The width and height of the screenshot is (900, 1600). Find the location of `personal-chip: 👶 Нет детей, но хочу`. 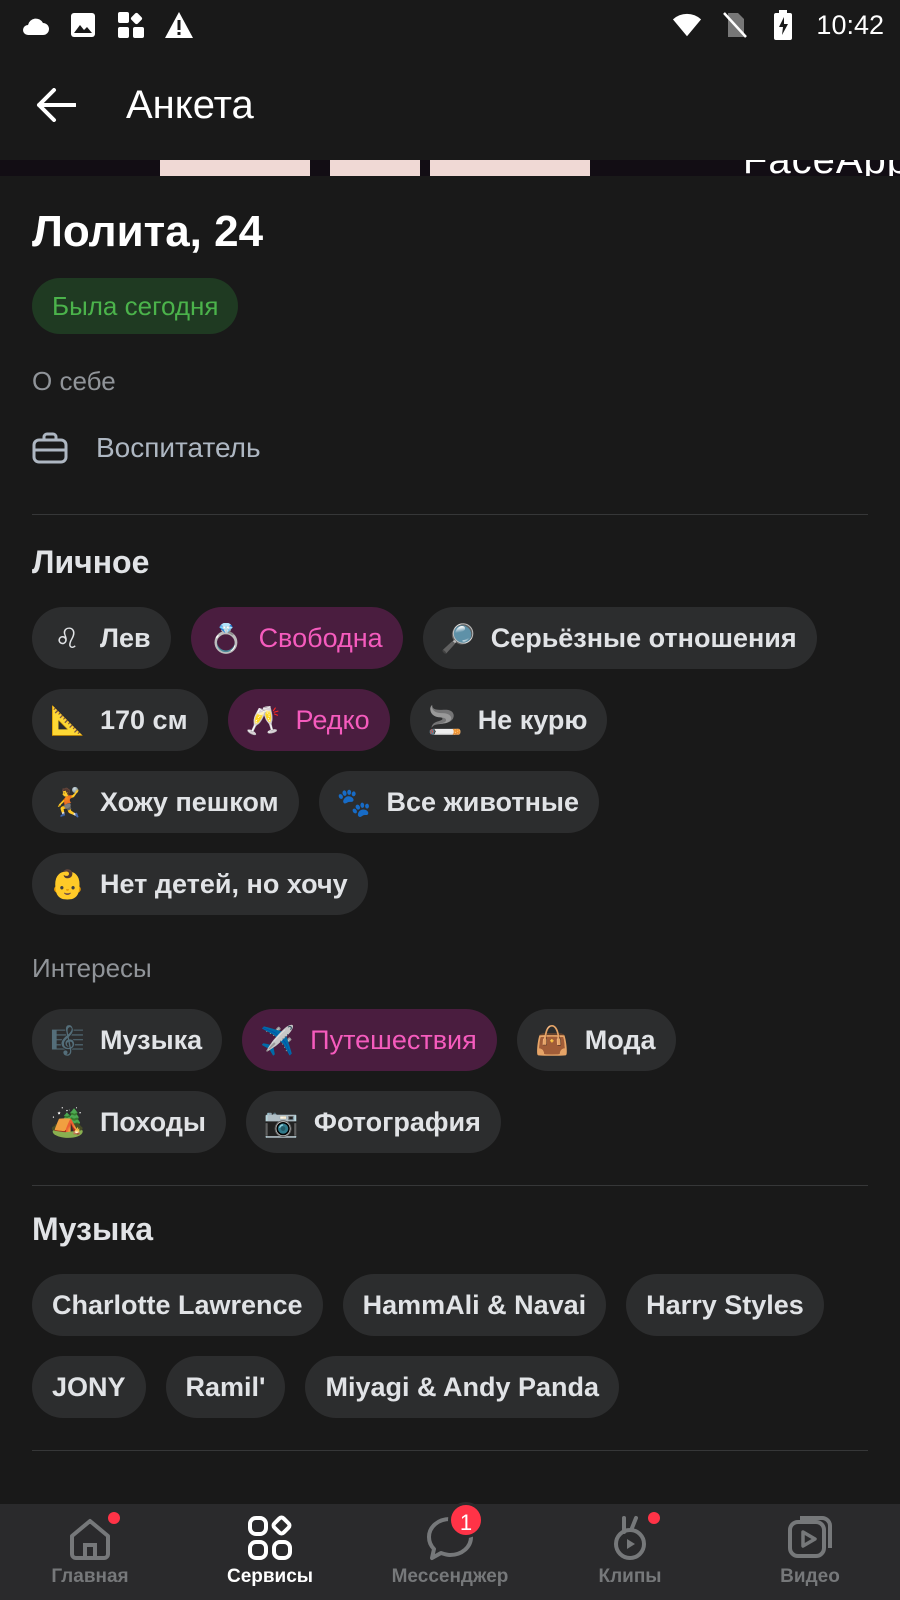

personal-chip: 👶 Нет детей, но хочу is located at coordinates (200, 884).